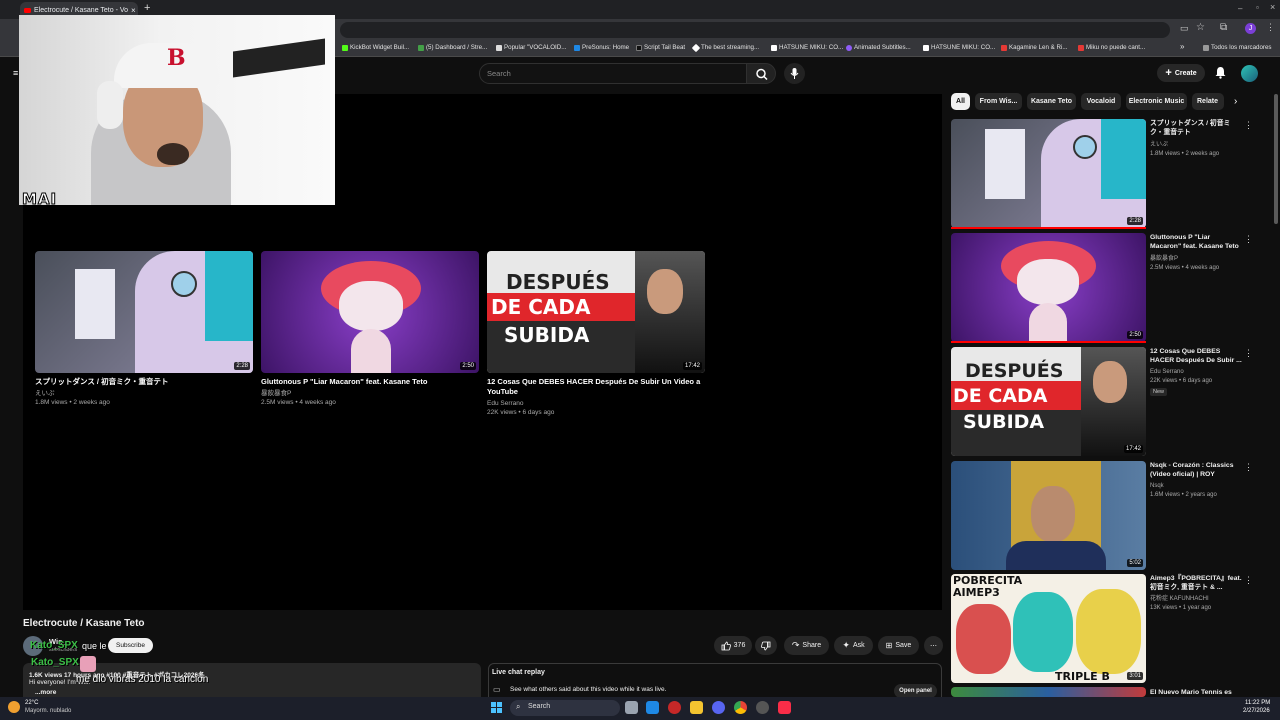  What do you see at coordinates (1048, 692) in the screenshot?
I see `recommended-thumbnail` at bounding box center [1048, 692].